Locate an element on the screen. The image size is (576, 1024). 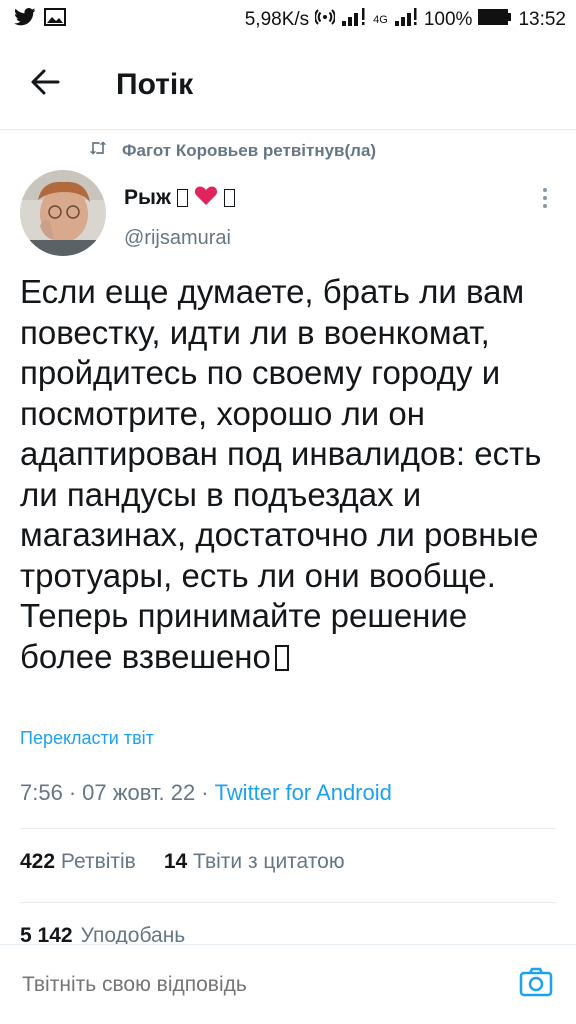
camera-button is located at coordinates (536, 985).